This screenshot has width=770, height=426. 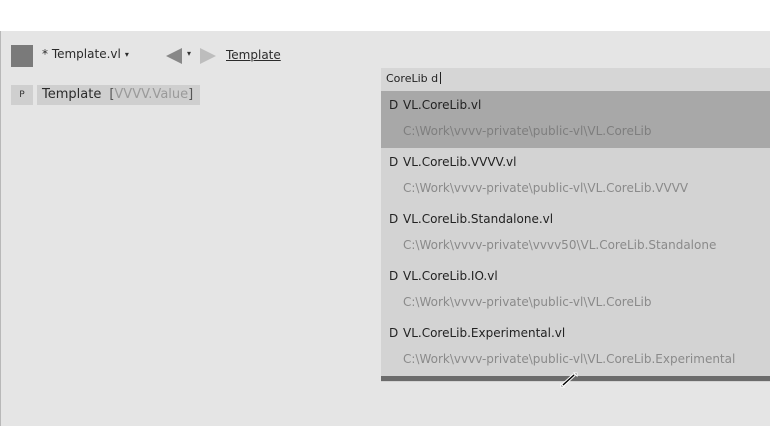 What do you see at coordinates (484, 333) in the screenshot?
I see `result-name: VL.CoreLib.Experimental.vl` at bounding box center [484, 333].